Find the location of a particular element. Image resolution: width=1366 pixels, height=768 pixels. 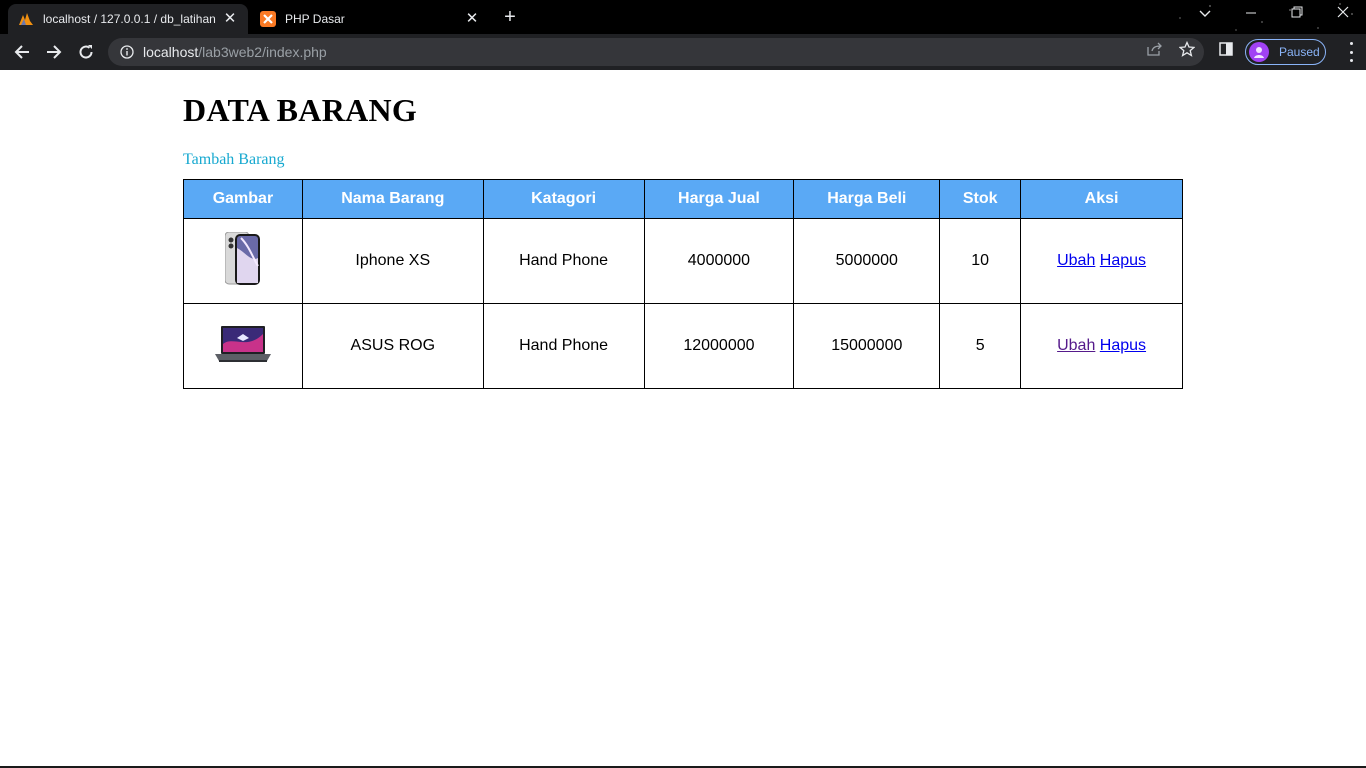

address-bar: localhost/lab3web2/index.php is located at coordinates (656, 52).